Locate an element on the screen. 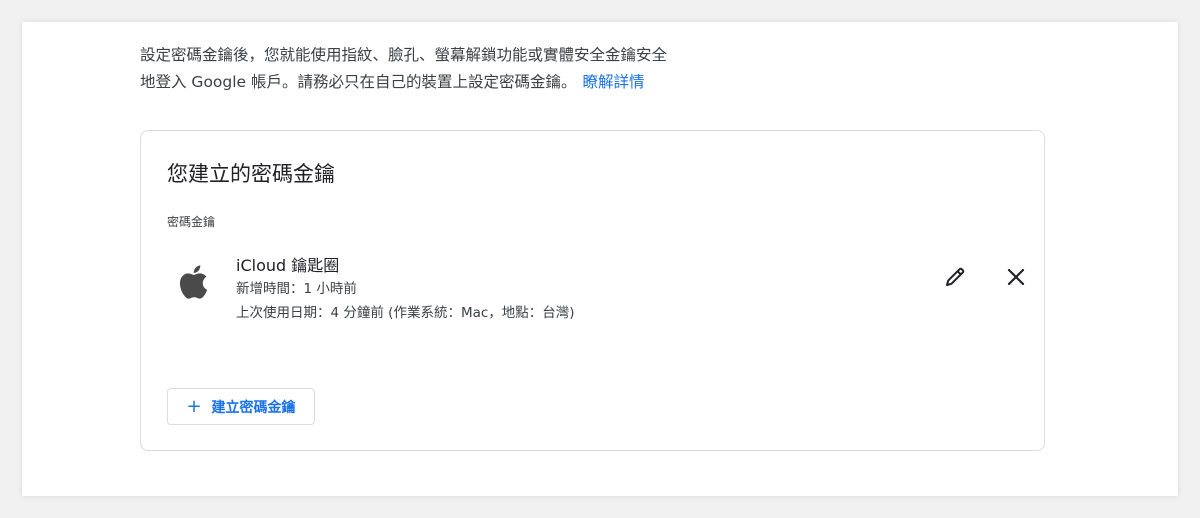 The width and height of the screenshot is (1200, 518). apple-icon is located at coordinates (192, 282).